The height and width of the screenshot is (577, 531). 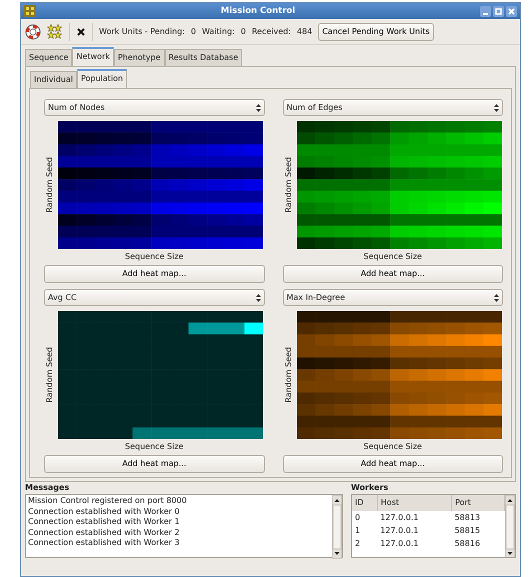 What do you see at coordinates (154, 107) in the screenshot?
I see `metric-dropdown: Num of Nodes` at bounding box center [154, 107].